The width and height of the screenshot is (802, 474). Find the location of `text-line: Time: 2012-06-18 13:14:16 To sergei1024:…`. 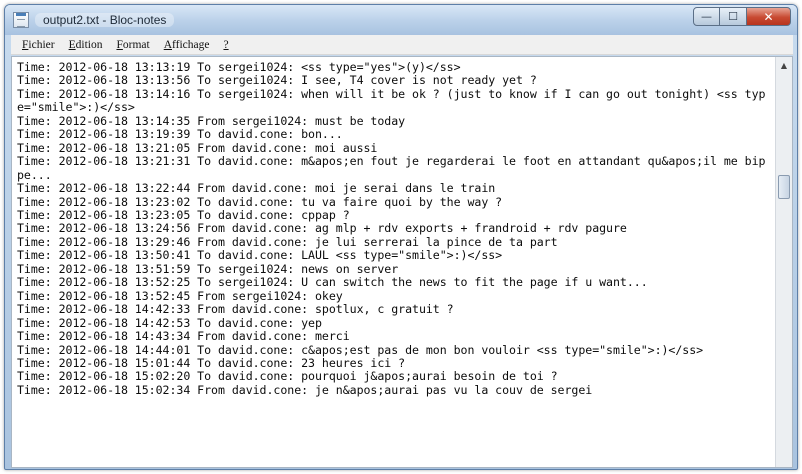

text-line: Time: 2012-06-18 13:14:16 To sergei1024:… is located at coordinates (391, 100).